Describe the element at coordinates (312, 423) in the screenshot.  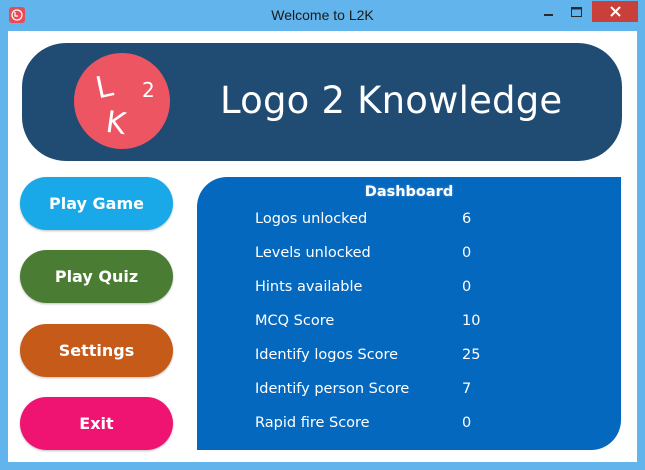
I see `stat-label: Rapid fire Score` at that location.